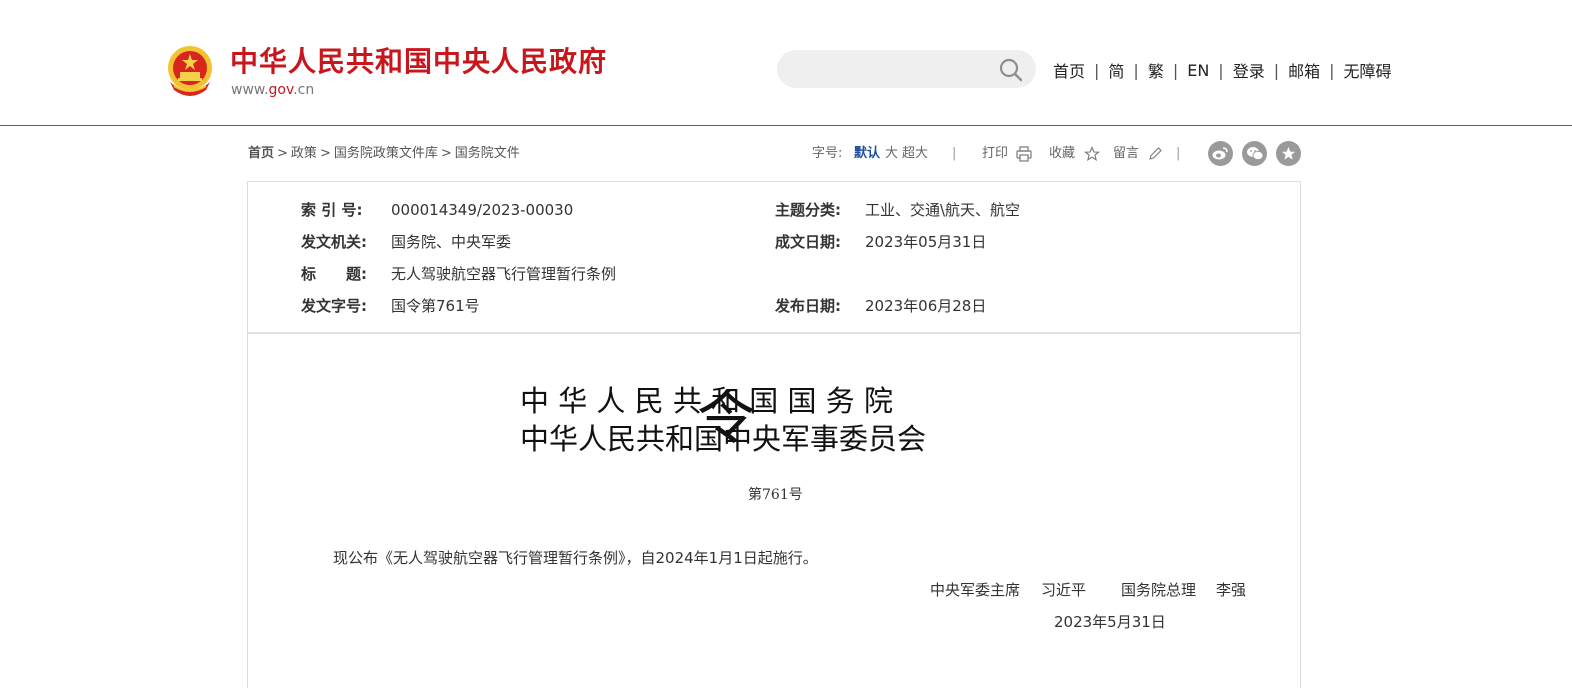 This screenshot has width=1572, height=688. I want to click on signer-2-title: 国务院总理, so click(1159, 590).